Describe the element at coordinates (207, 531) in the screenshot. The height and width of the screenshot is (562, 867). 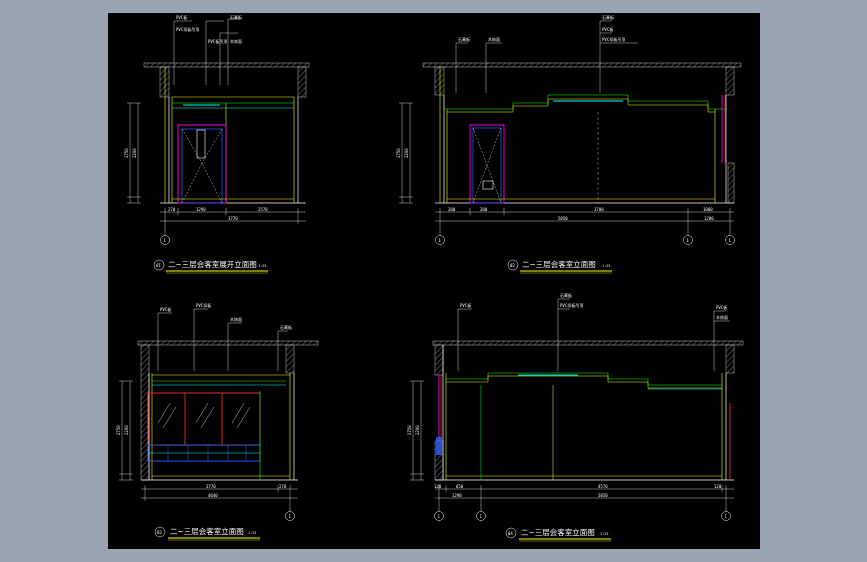
I see `elev3-title: 二~三层会客室立面图` at that location.